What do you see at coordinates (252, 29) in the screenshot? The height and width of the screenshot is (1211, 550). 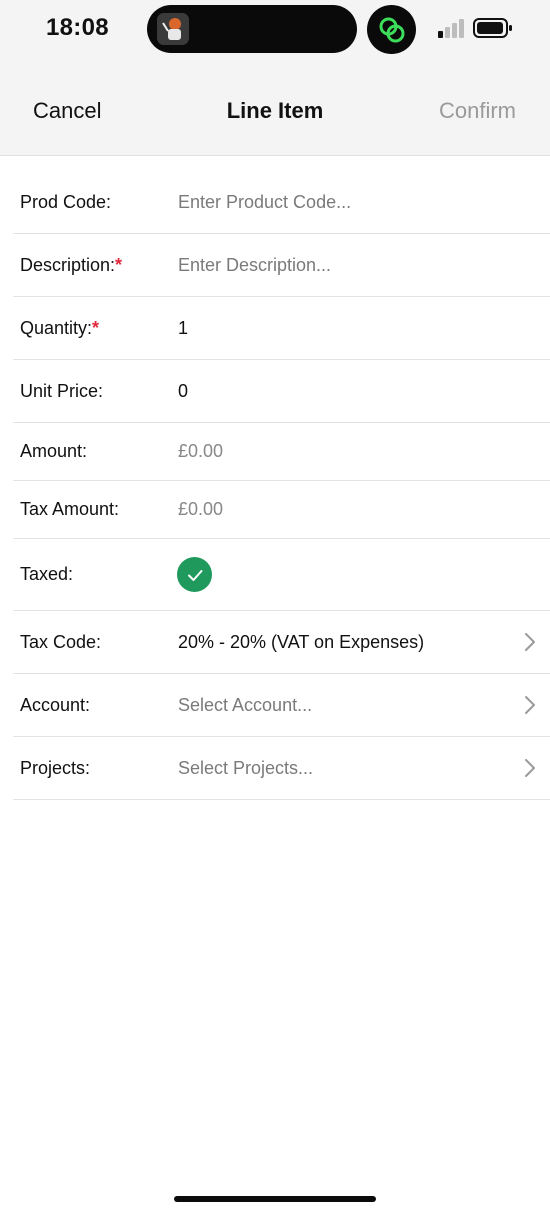 I see `dynamic-island` at bounding box center [252, 29].